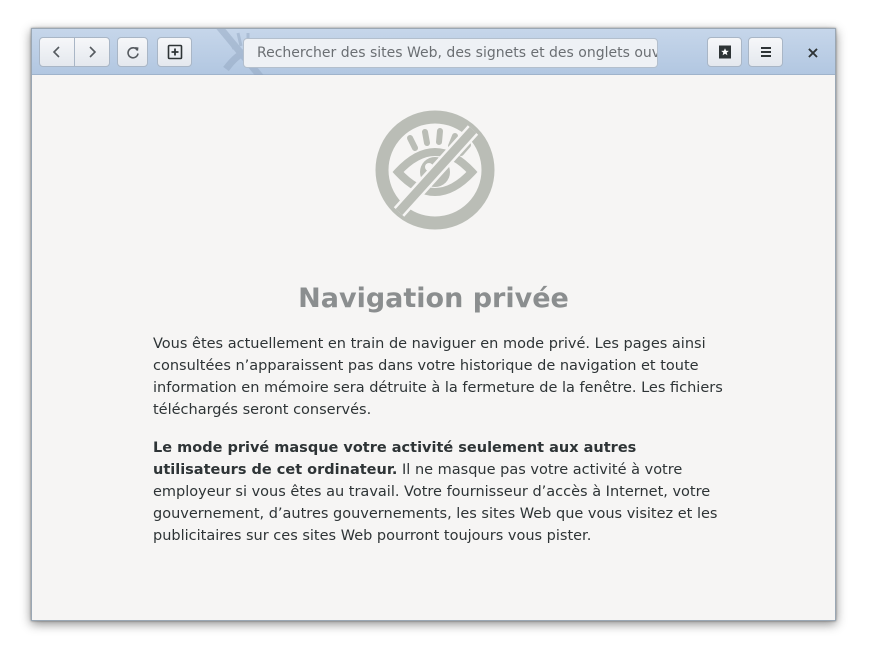  I want to click on chevron-left-icon, so click(56, 52).